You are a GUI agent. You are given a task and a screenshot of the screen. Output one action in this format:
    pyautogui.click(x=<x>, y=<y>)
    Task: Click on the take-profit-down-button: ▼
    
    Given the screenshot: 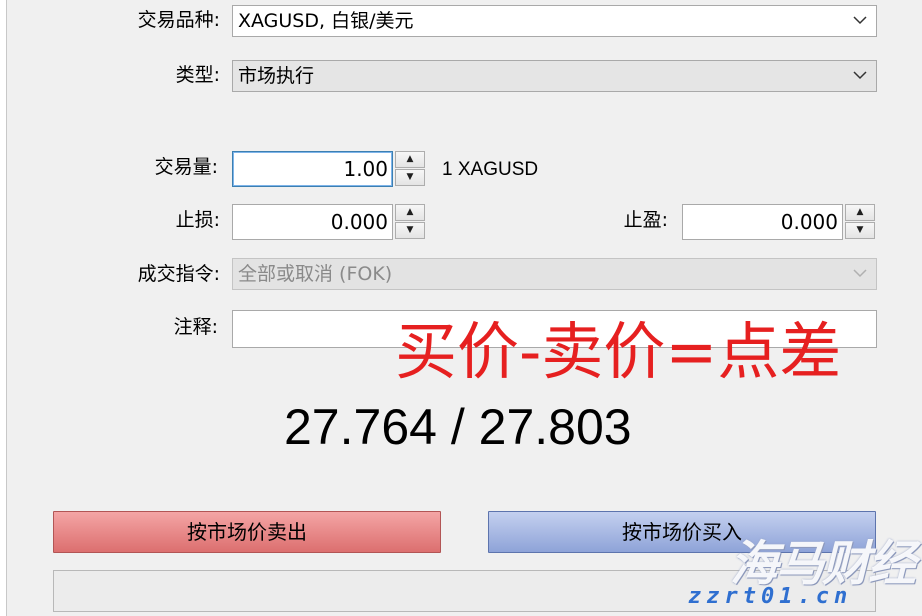 What is the action you would take?
    pyautogui.click(x=860, y=230)
    